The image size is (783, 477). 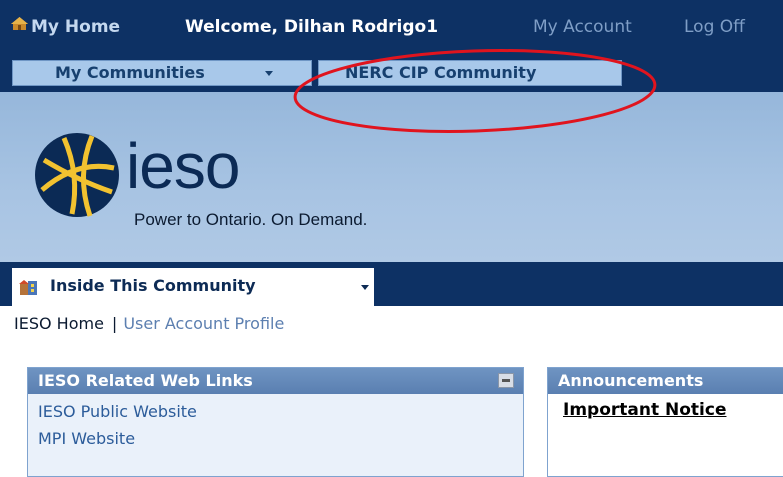 What do you see at coordinates (183, 166) in the screenshot?
I see `ieso-logo-text: ieso` at bounding box center [183, 166].